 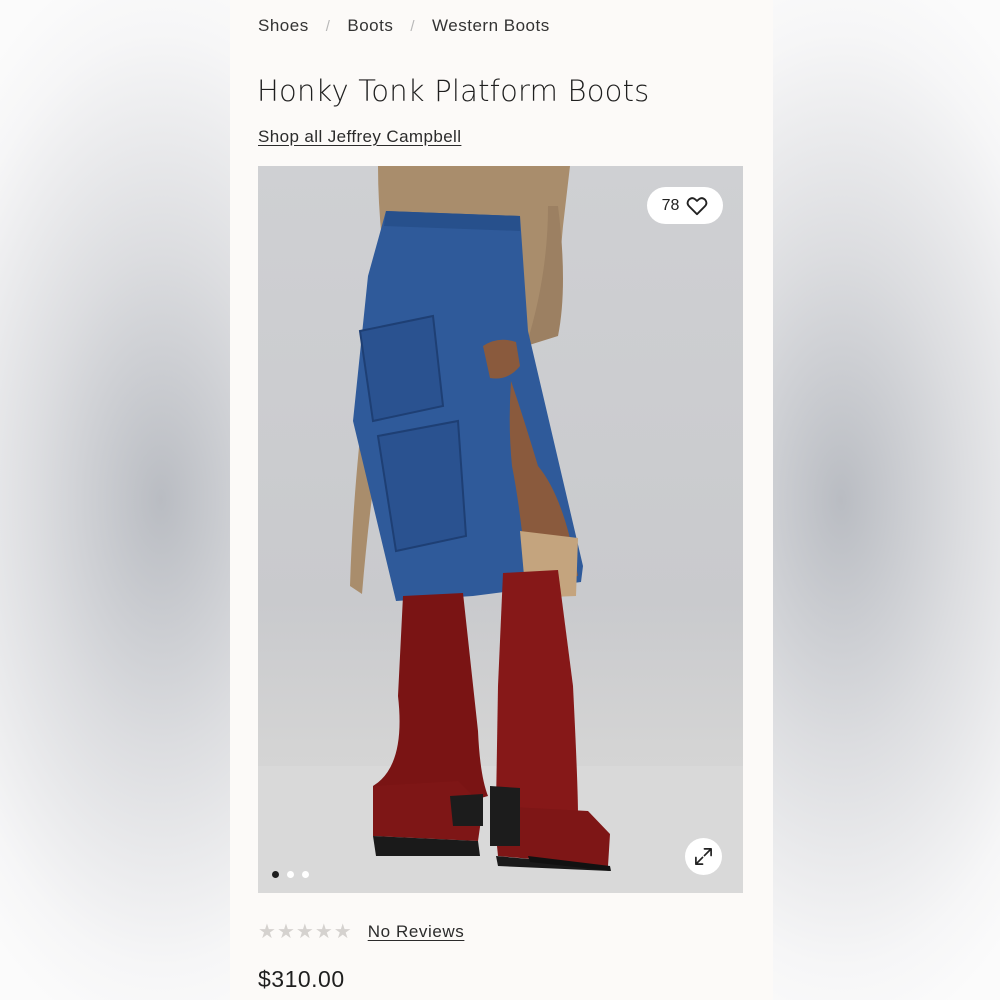 I want to click on favorite-count: 78, so click(x=670, y=205).